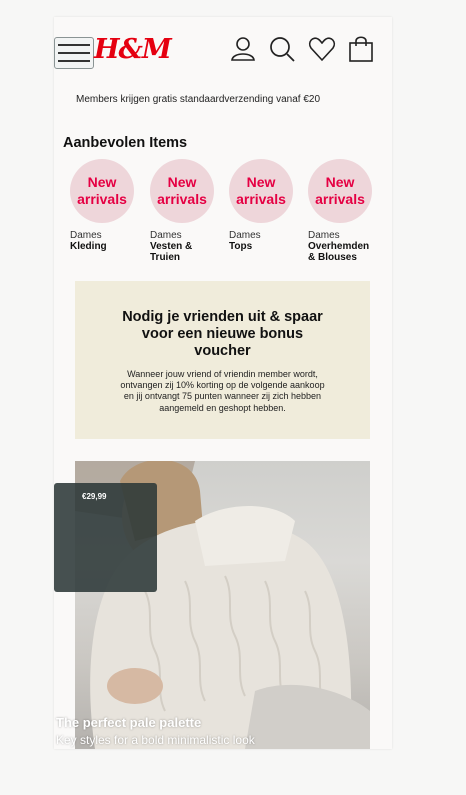 This screenshot has width=466, height=795. I want to click on product-price-card: €29,99, so click(105, 537).